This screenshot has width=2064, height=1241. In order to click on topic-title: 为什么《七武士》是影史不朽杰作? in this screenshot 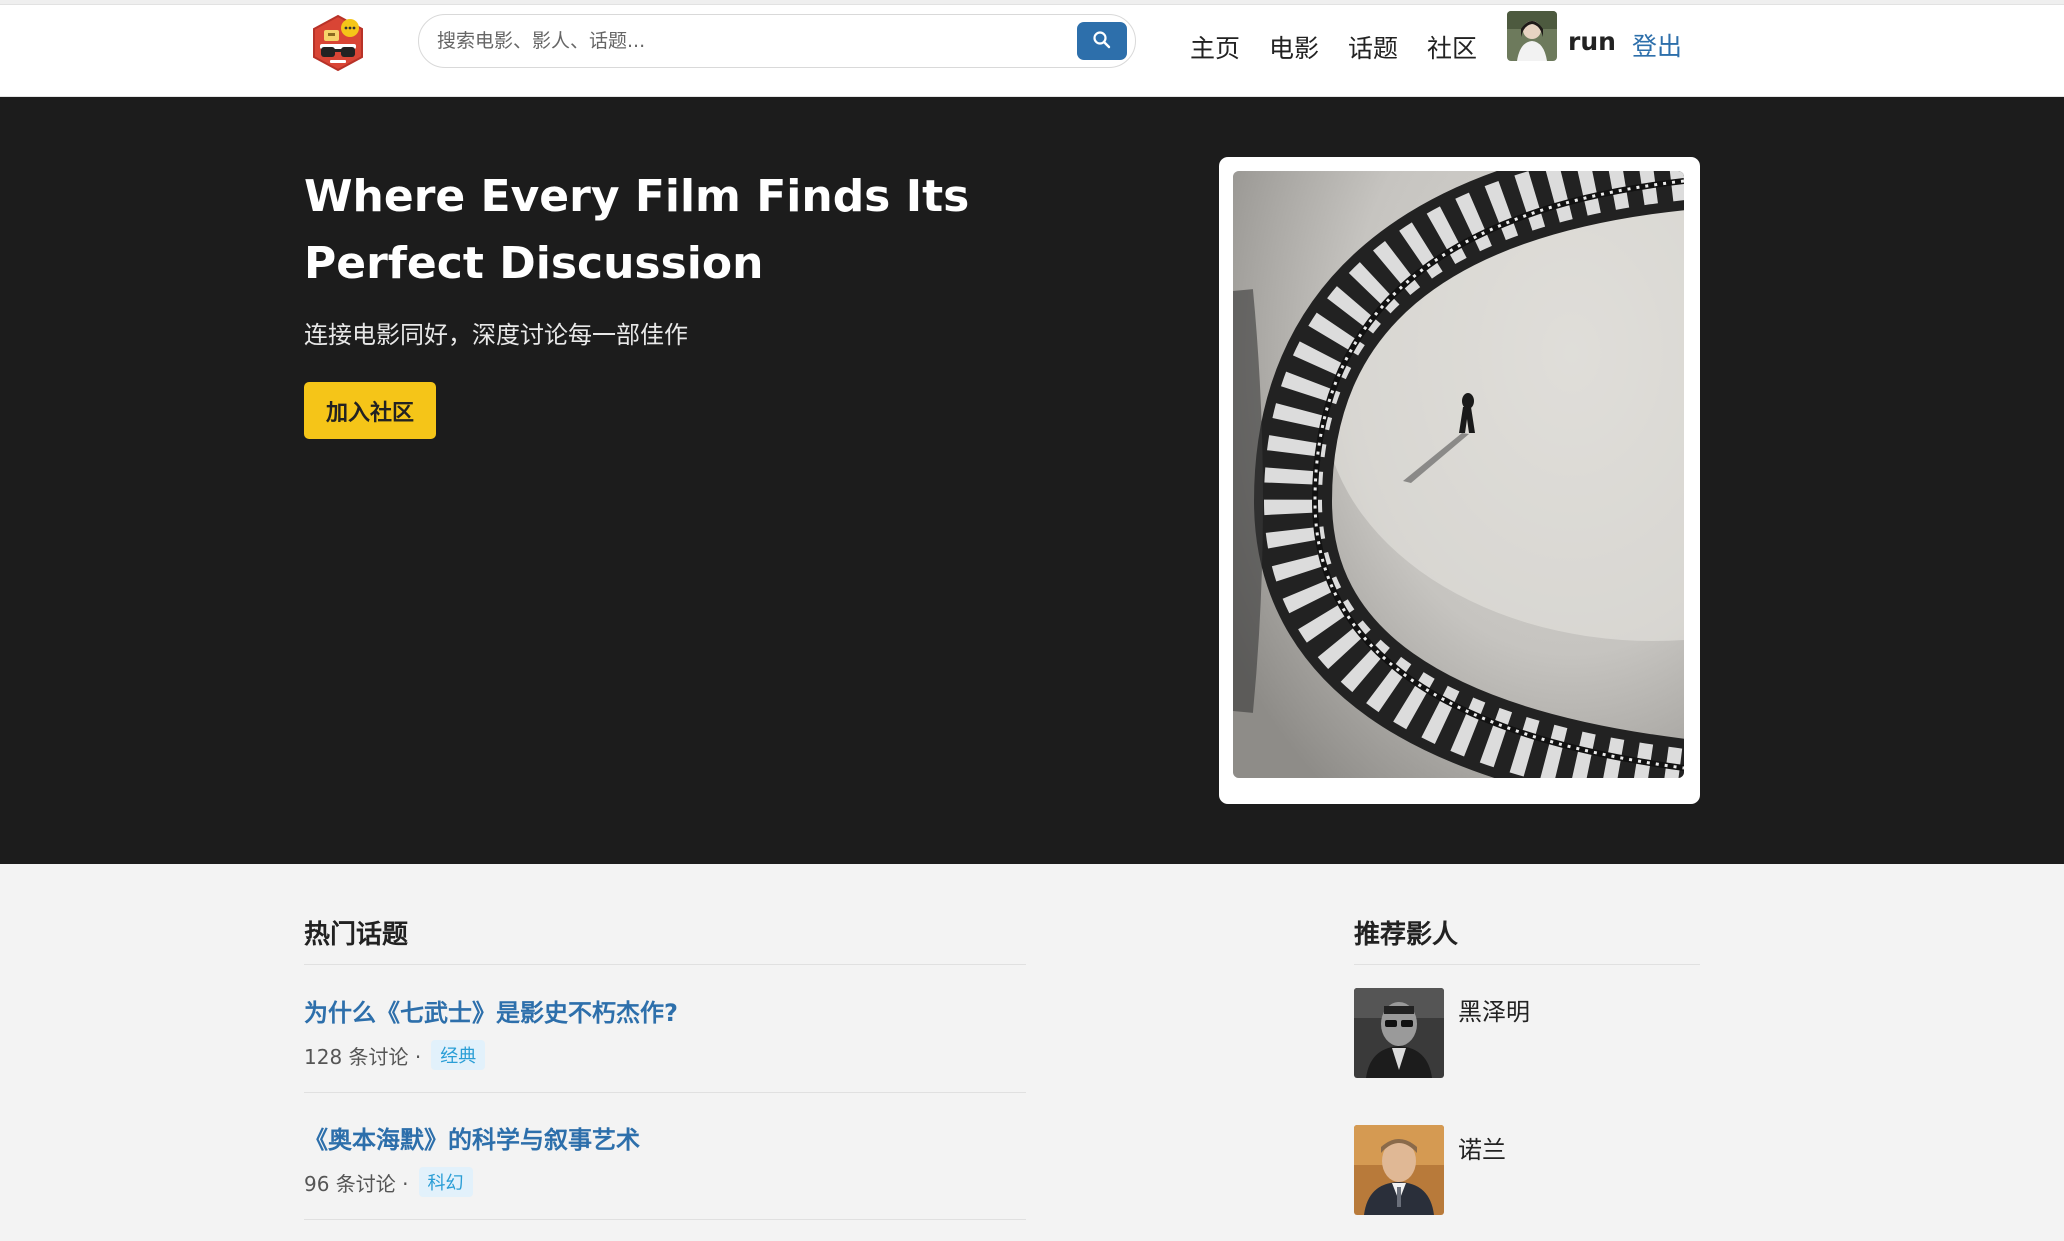, I will do `click(491, 1010)`.